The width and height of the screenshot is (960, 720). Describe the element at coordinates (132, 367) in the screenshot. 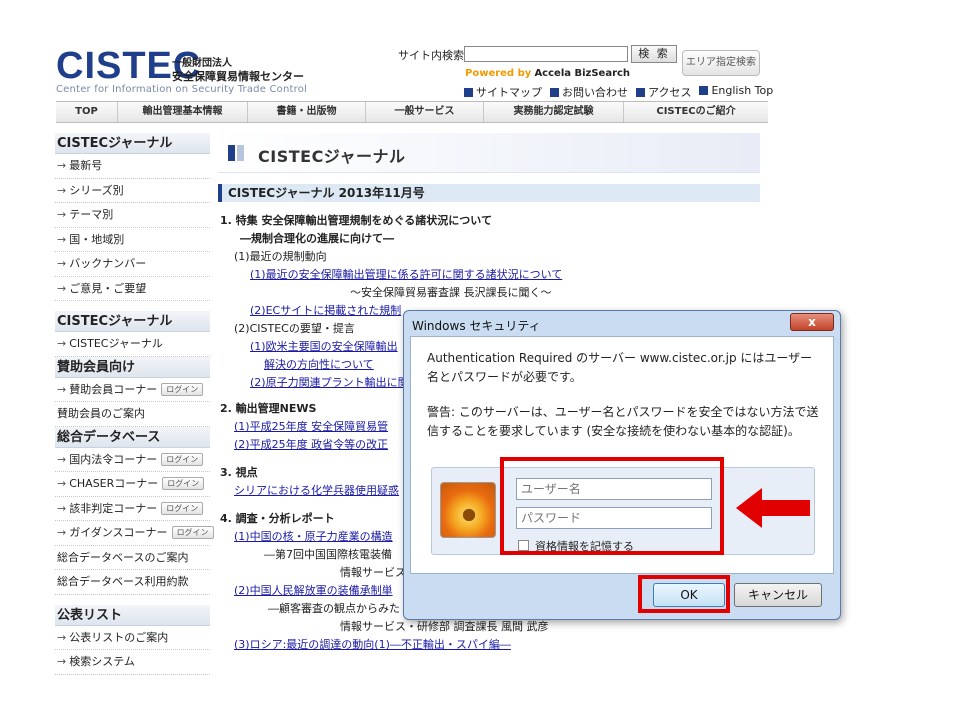

I see `sidebar-heading-supporting-members: 賛助会員向け` at that location.